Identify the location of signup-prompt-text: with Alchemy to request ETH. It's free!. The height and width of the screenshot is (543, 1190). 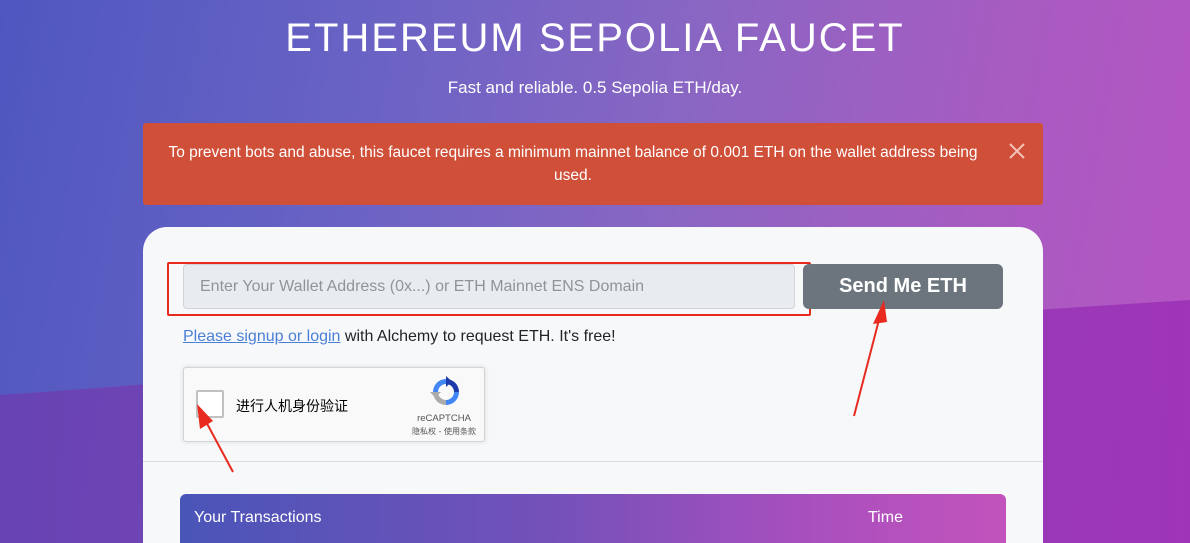
(478, 336).